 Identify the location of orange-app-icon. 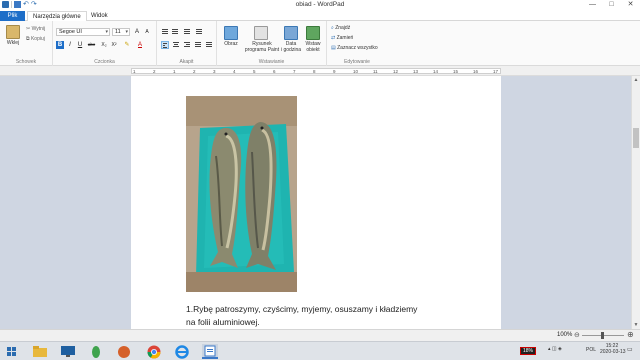
(124, 351).